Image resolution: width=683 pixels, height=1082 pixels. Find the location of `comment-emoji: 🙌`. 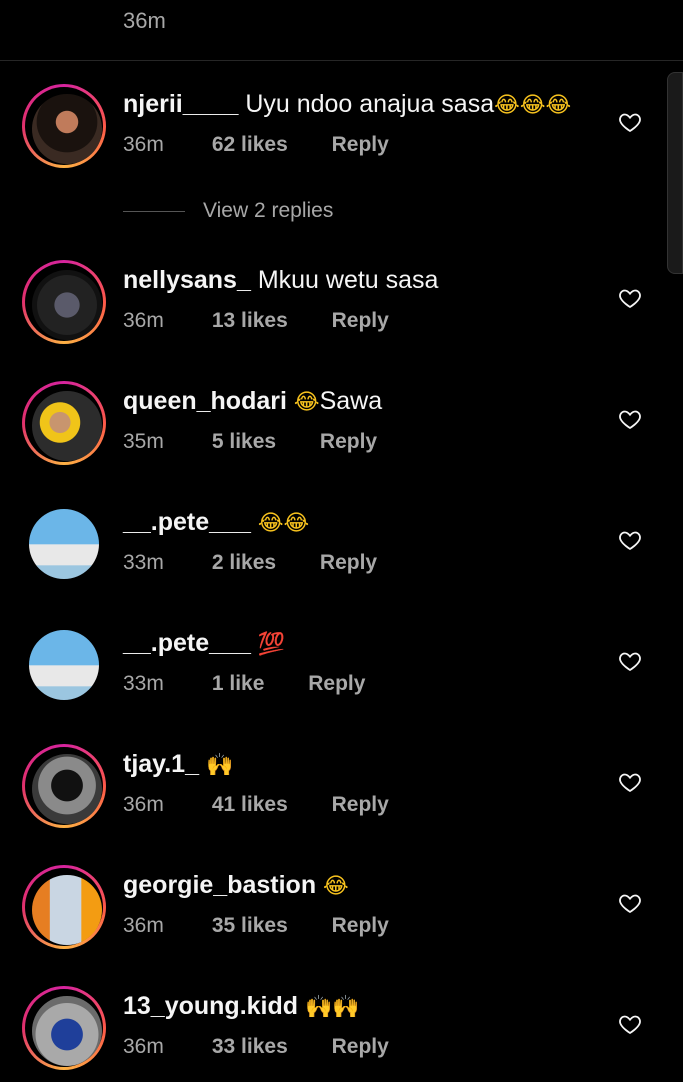

comment-emoji: 🙌 is located at coordinates (219, 765).